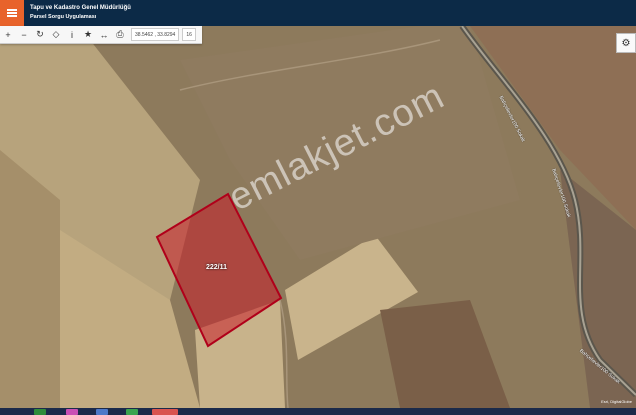 The width and height of the screenshot is (636, 415). What do you see at coordinates (24, 34) in the screenshot?
I see `zoom-out-icon: −` at bounding box center [24, 34].